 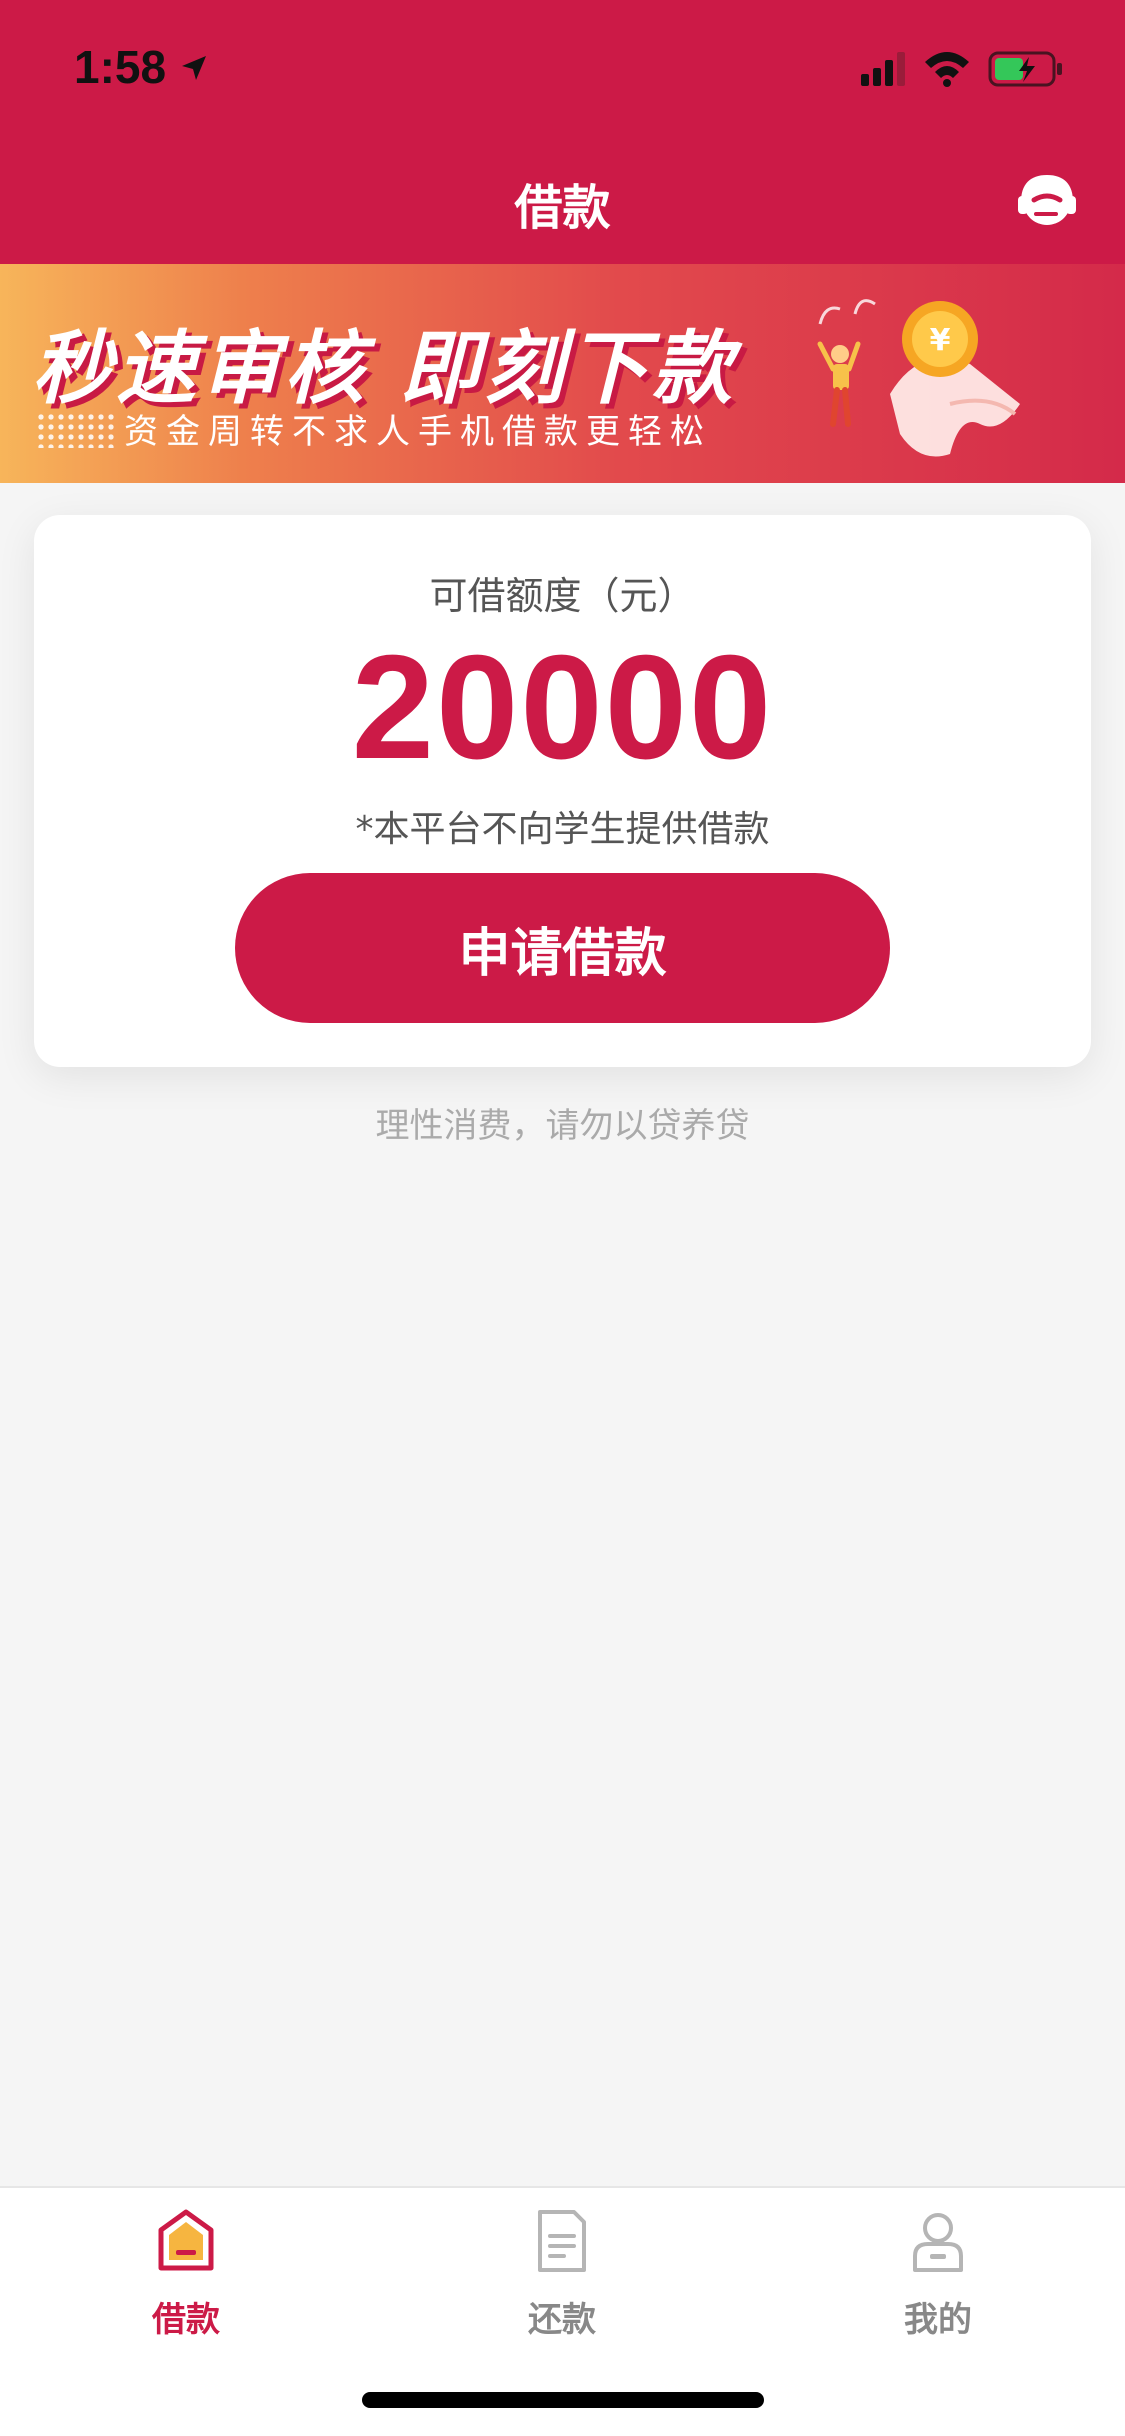 I want to click on tab-label: 我的, so click(x=938, y=2320).